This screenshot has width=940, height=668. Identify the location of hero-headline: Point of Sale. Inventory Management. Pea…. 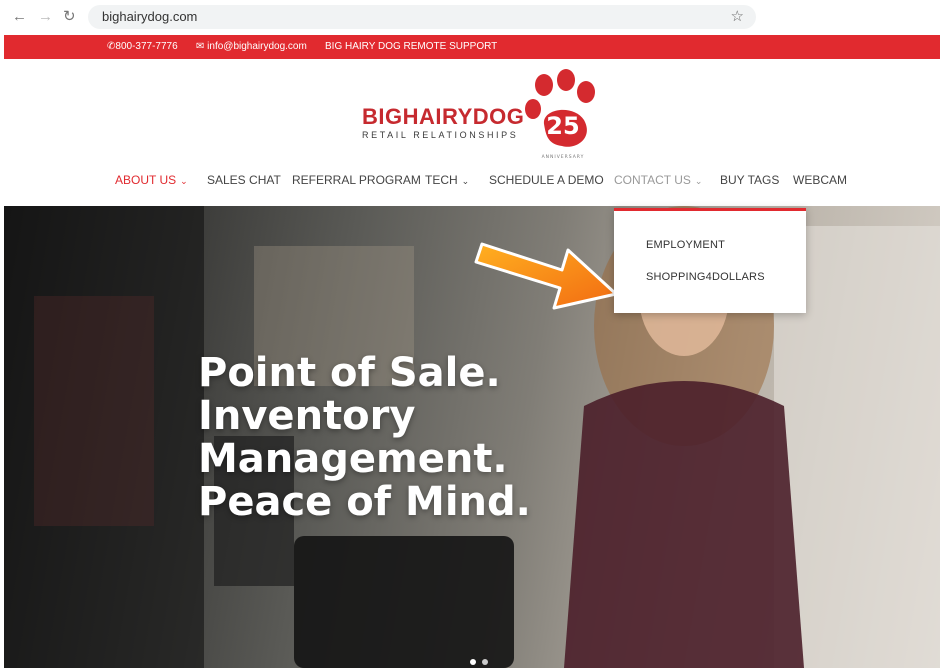
(364, 438).